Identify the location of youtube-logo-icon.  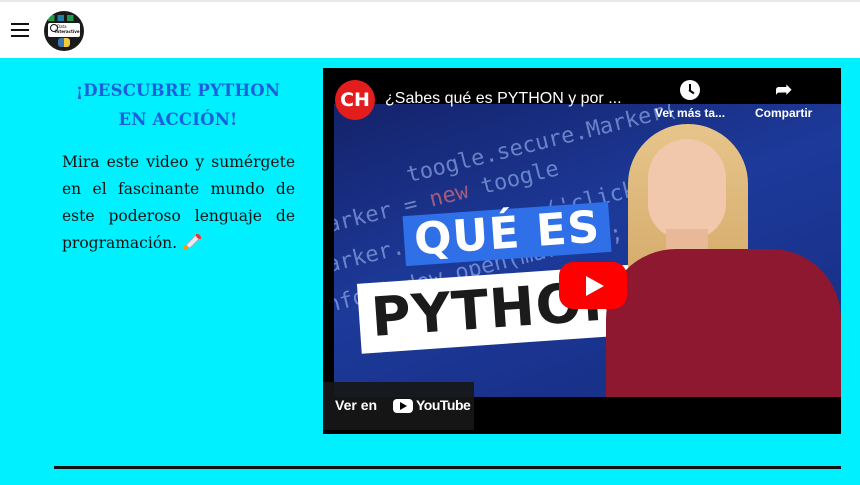
(403, 406).